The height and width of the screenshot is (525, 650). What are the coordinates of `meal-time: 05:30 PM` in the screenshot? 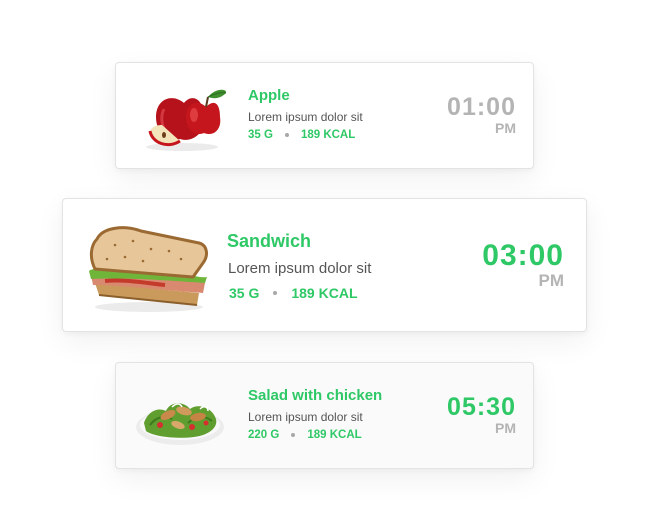 It's located at (481, 414).